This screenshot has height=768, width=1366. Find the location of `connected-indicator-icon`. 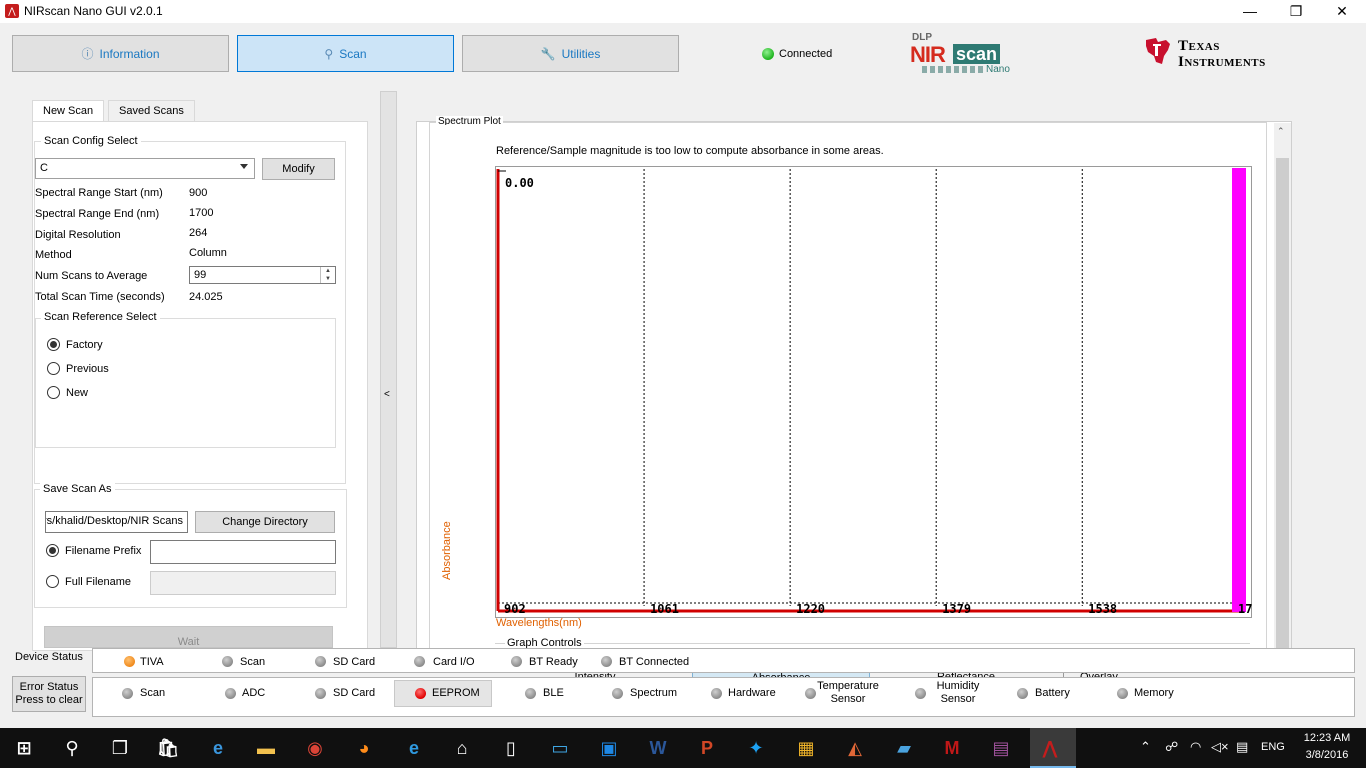

connected-indicator-icon is located at coordinates (768, 54).